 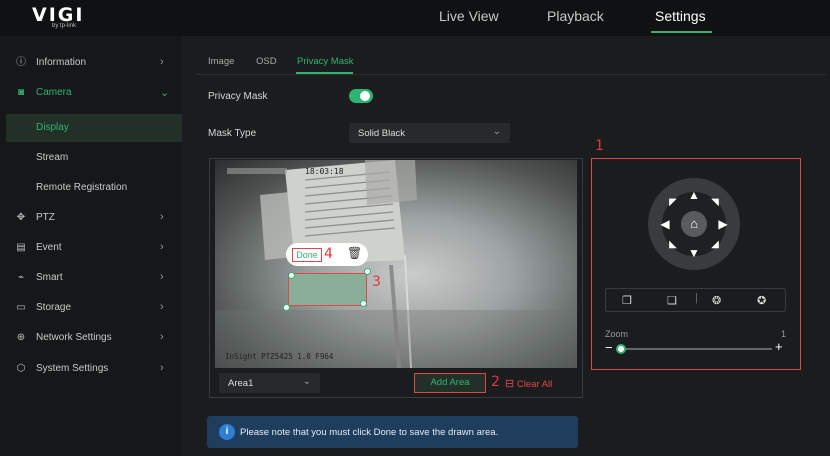 I want to click on clear-all-label: Clear All, so click(x=534, y=384).